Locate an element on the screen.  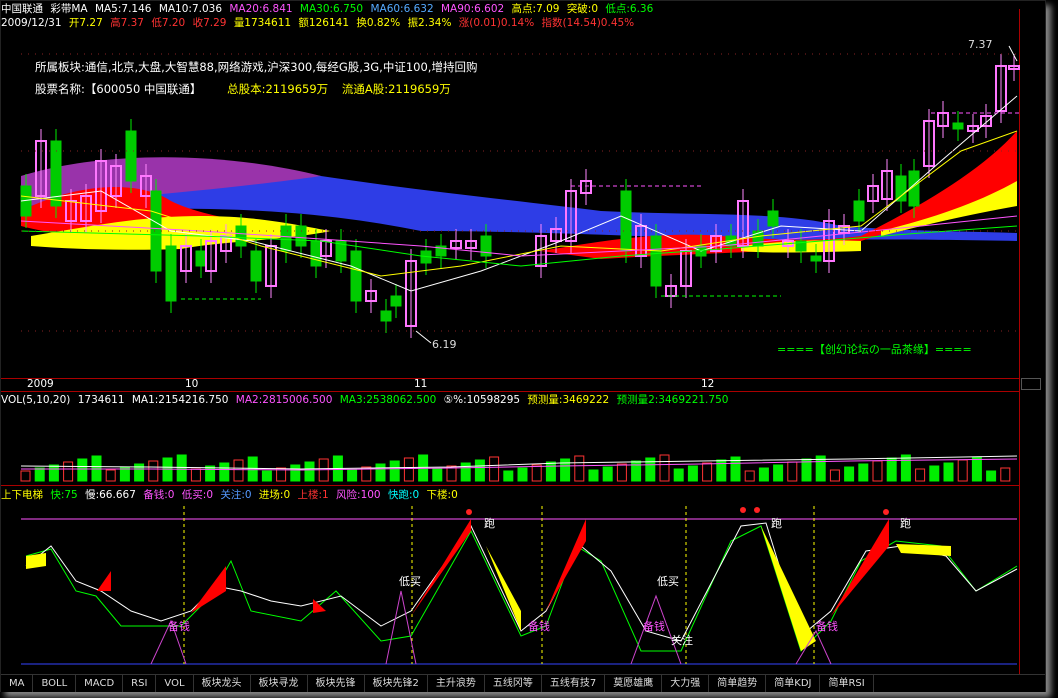
signal-title: 上下电梯 is located at coordinates (22, 495).